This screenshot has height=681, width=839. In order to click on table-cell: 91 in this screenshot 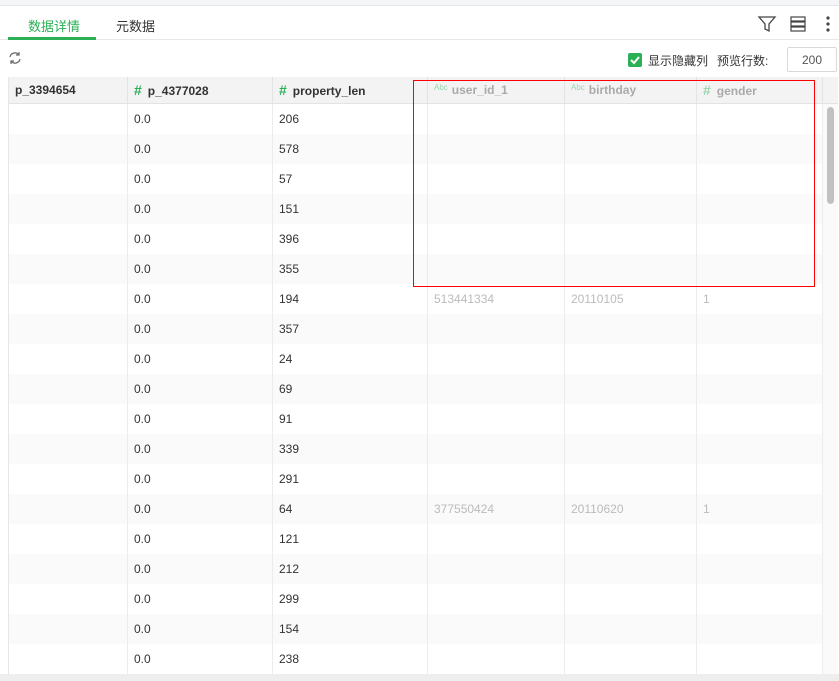, I will do `click(350, 419)`.